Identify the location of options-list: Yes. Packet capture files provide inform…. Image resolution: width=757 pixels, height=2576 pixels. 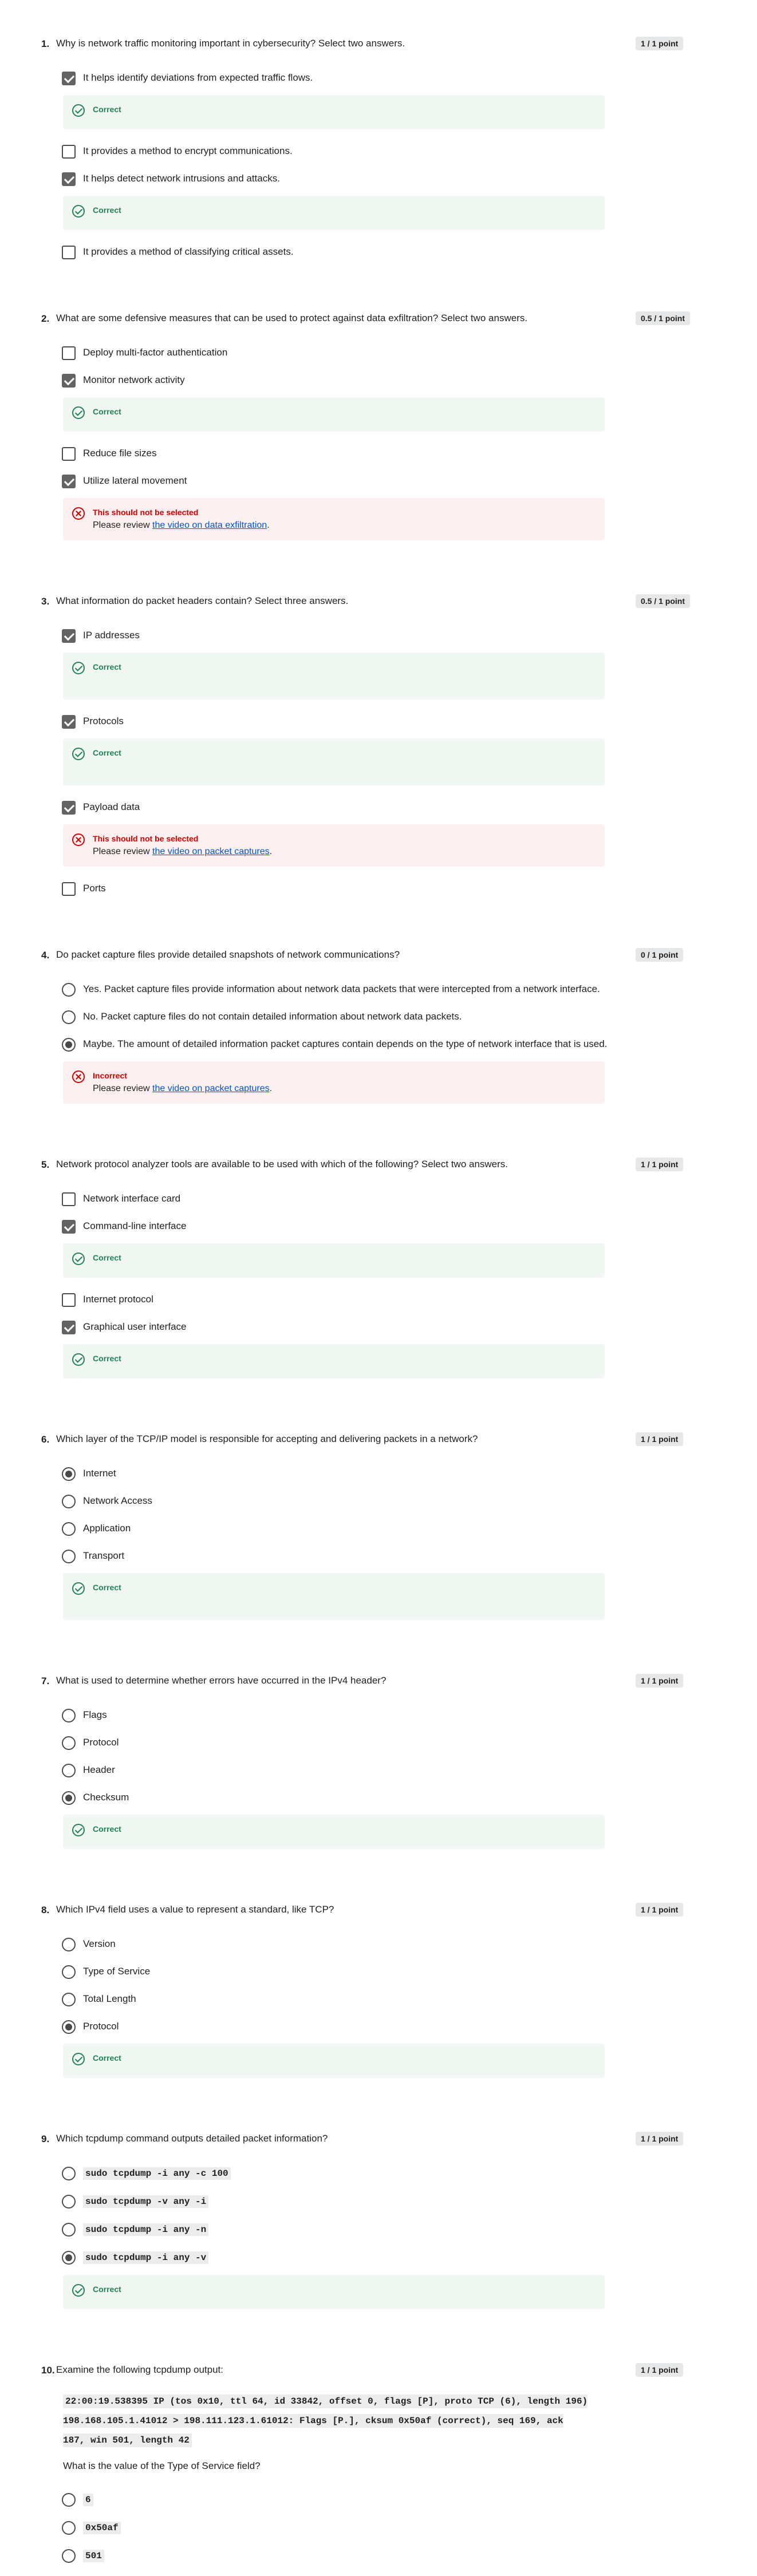
(379, 1039).